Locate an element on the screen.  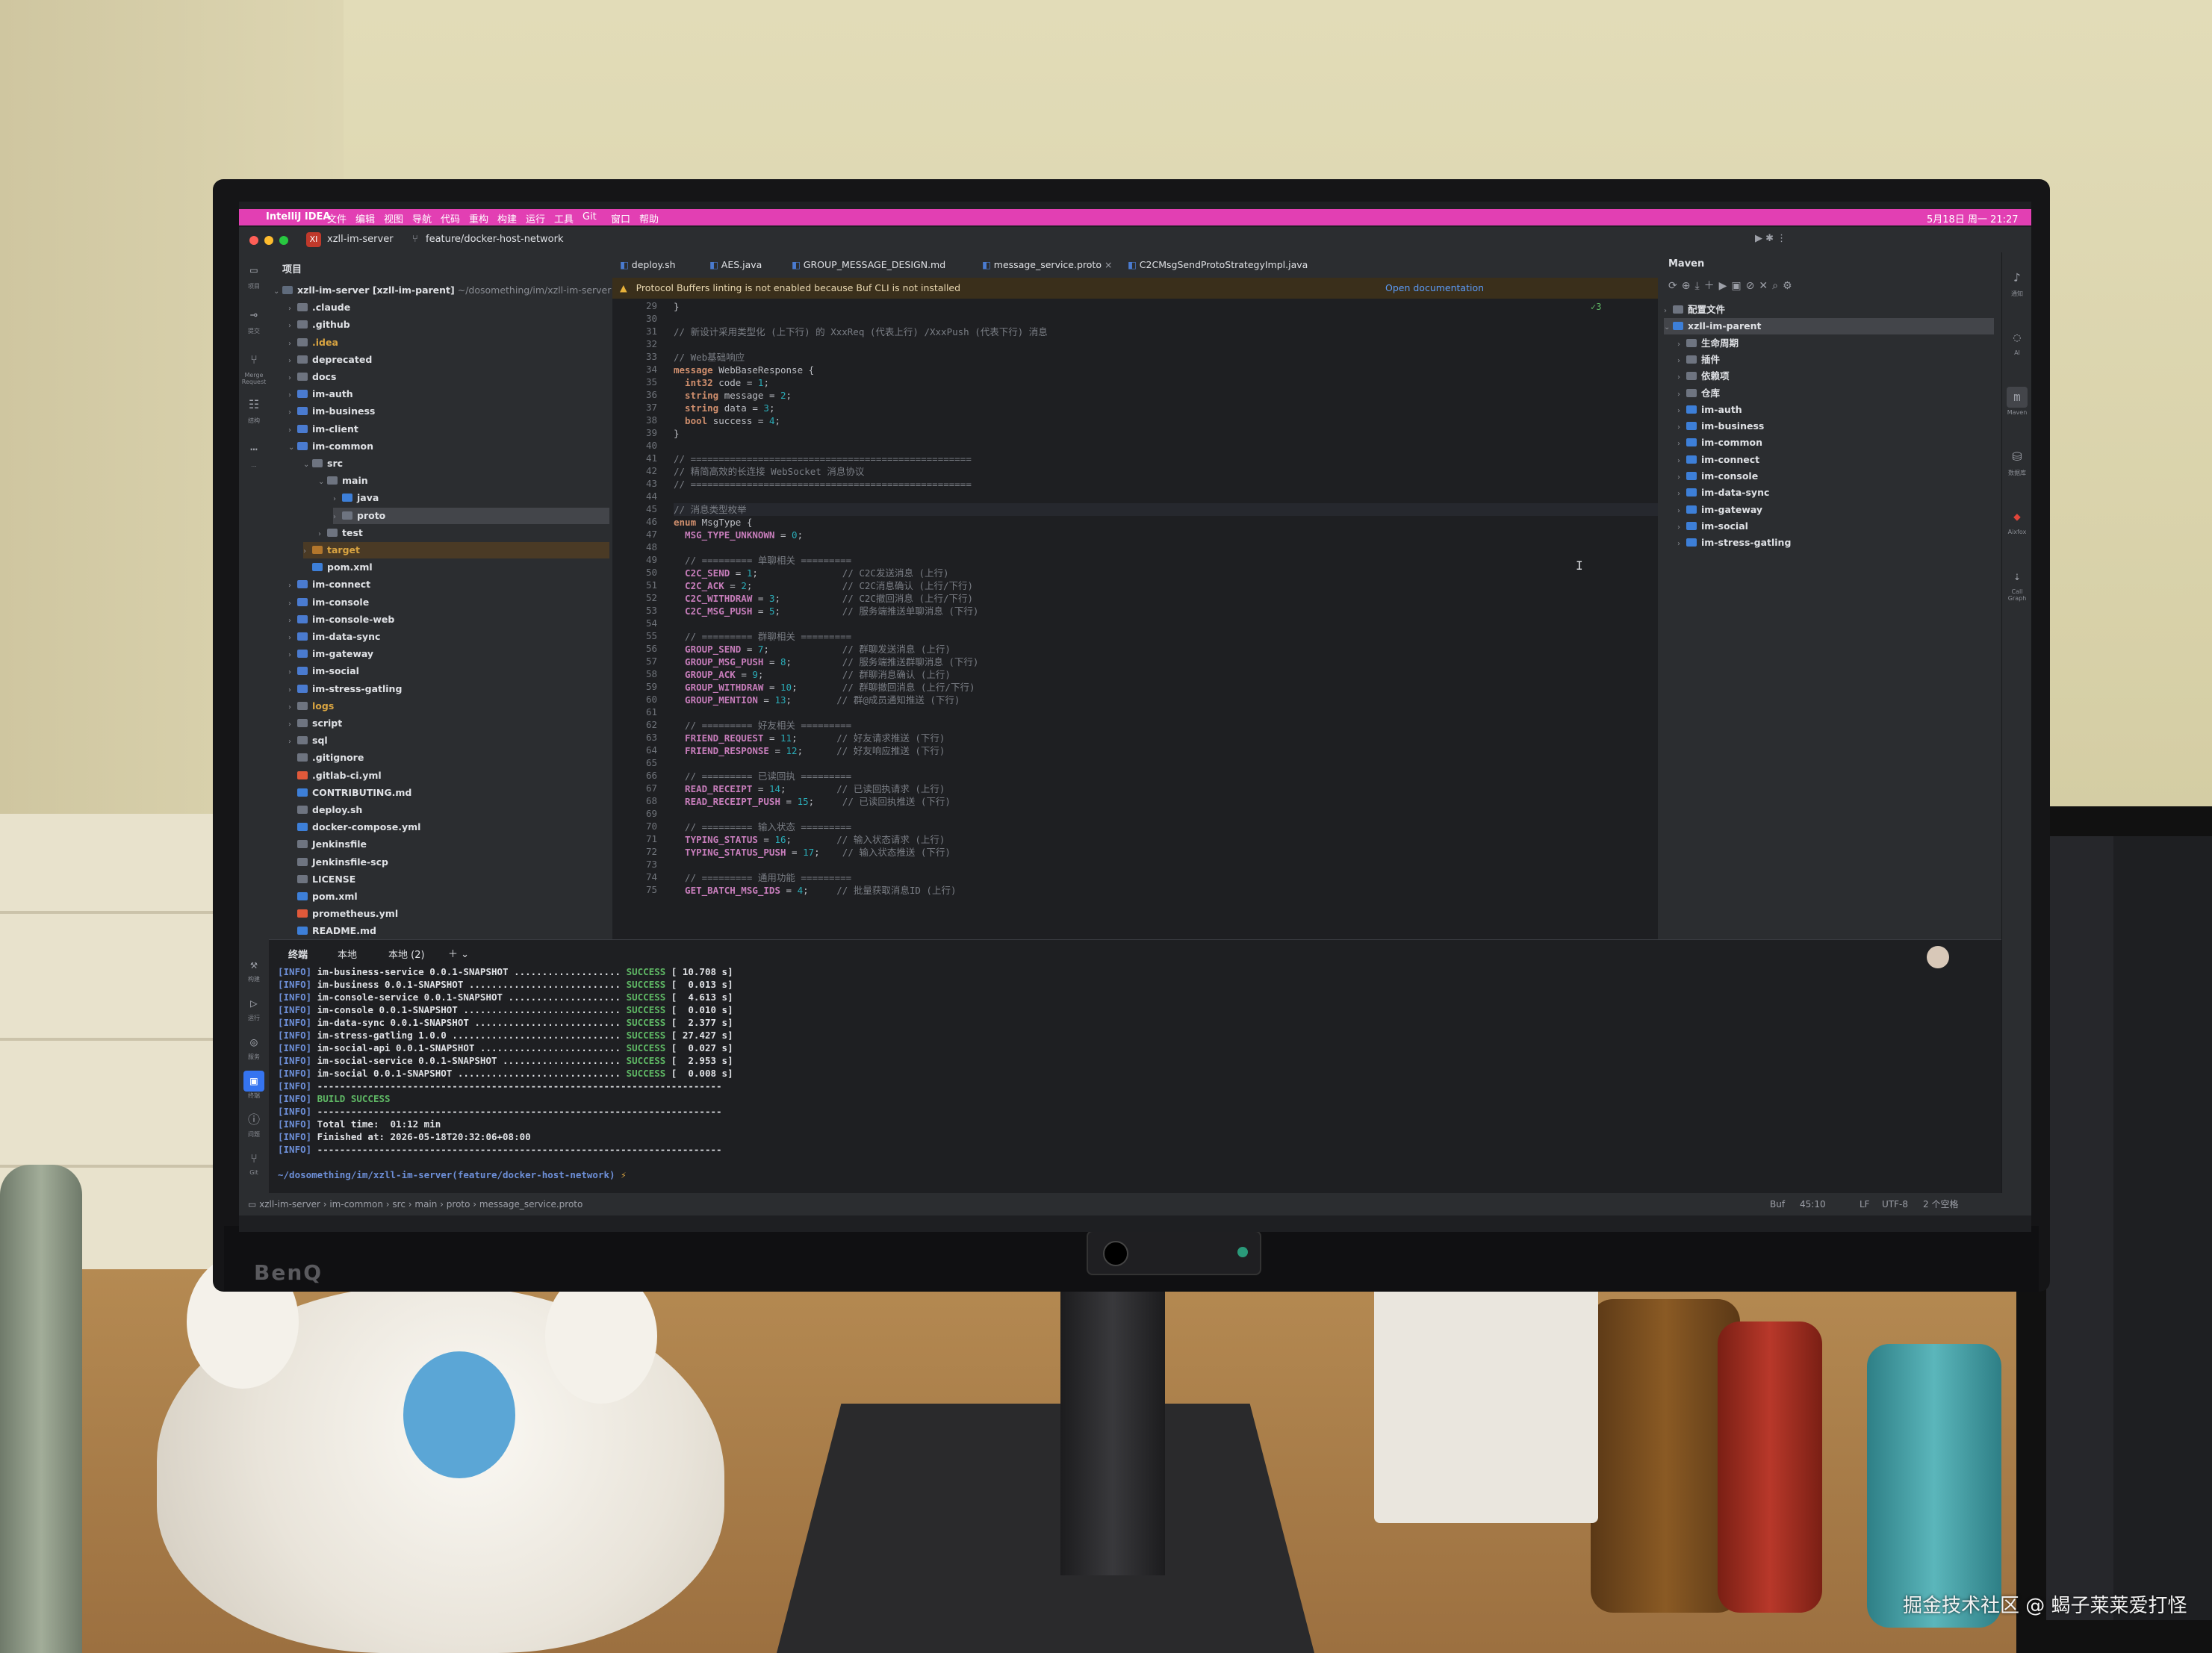
breadcrumb-item: im-common is located at coordinates (356, 1204).